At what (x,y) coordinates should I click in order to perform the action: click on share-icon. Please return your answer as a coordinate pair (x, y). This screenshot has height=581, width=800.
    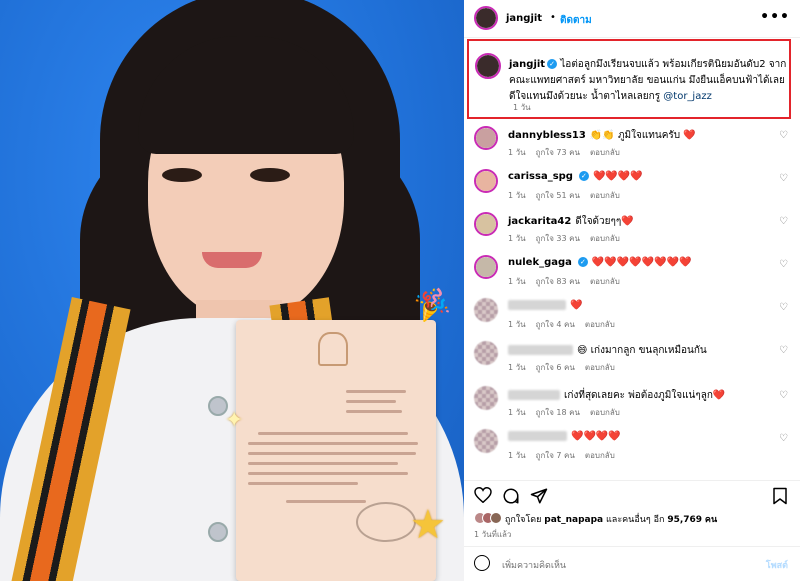
    Looking at the image, I should click on (539, 498).